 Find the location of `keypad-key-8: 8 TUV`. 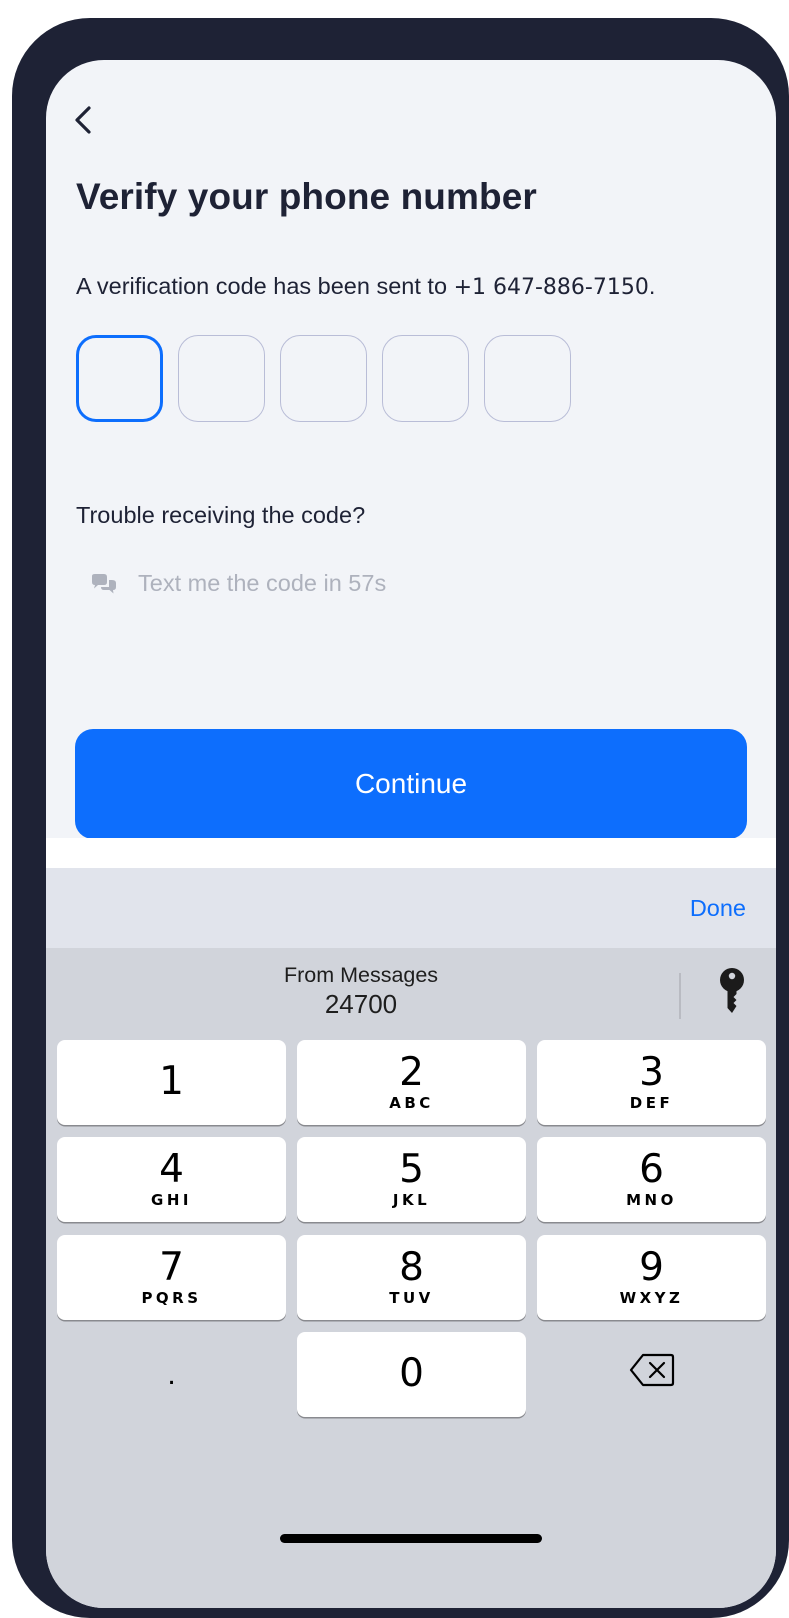

keypad-key-8: 8 TUV is located at coordinates (411, 1277).